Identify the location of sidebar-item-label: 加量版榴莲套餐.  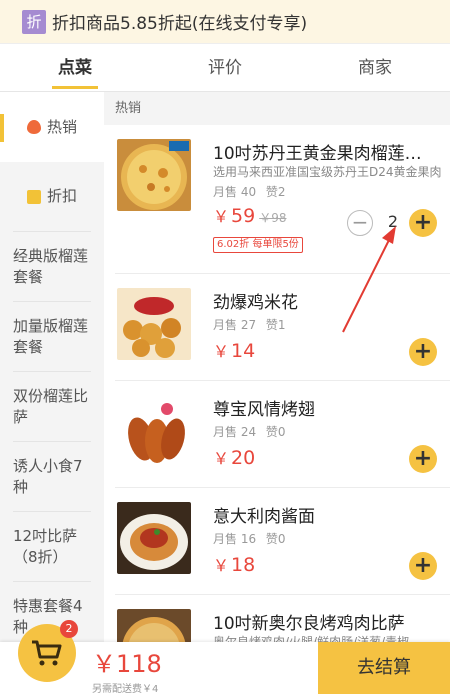
(51, 336).